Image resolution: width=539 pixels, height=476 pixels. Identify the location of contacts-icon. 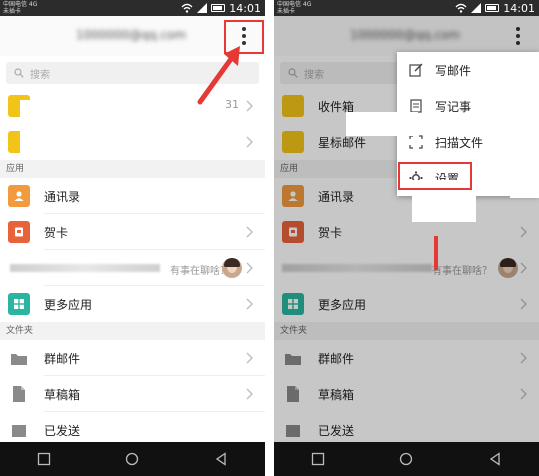
(19, 196).